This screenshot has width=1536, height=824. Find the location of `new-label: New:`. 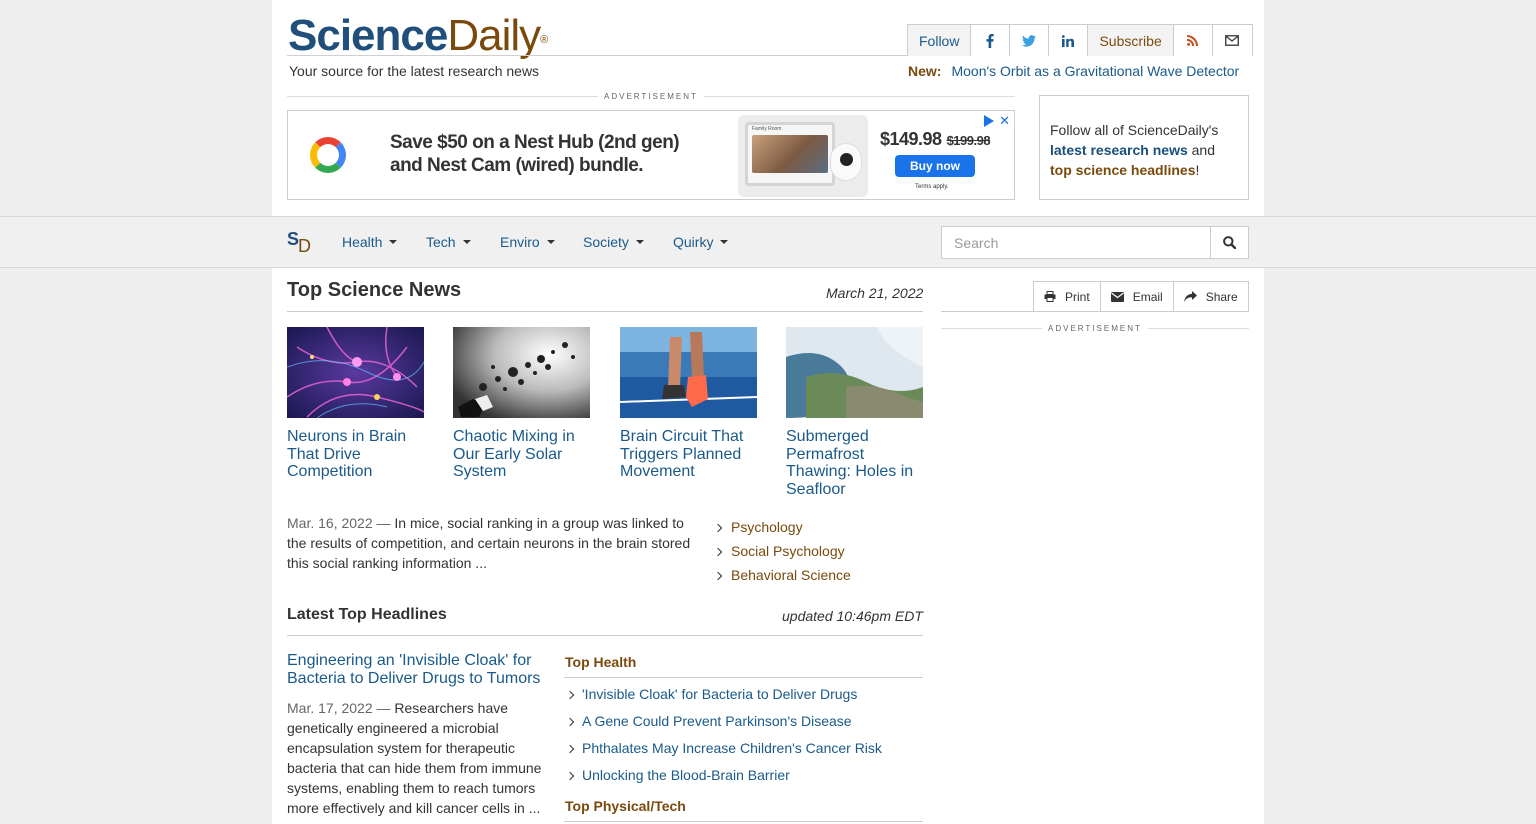

new-label: New: is located at coordinates (925, 71).